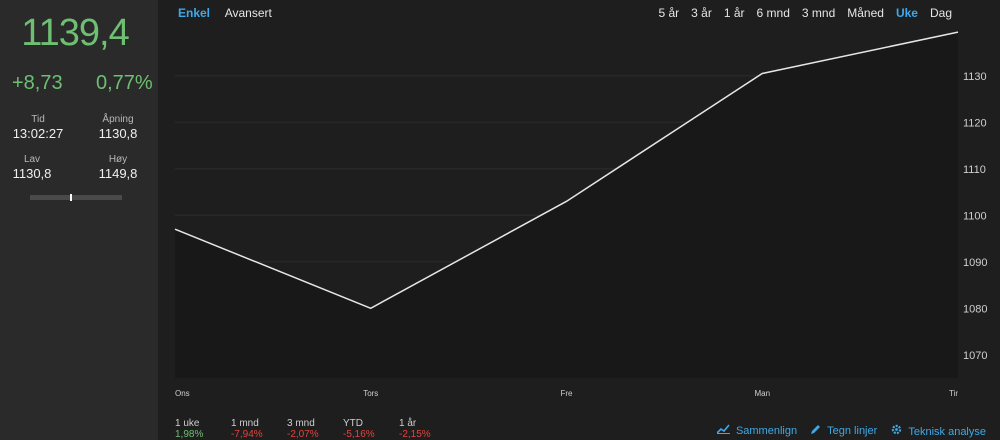 The width and height of the screenshot is (1000, 440). What do you see at coordinates (71, 197) in the screenshot?
I see `day-range-marker` at bounding box center [71, 197].